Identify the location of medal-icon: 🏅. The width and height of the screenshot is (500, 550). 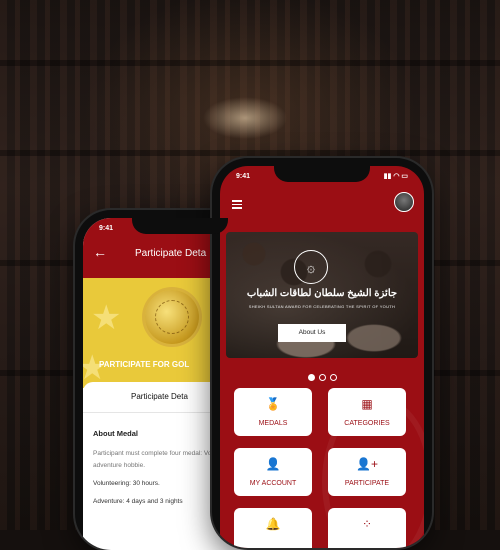
(273, 404).